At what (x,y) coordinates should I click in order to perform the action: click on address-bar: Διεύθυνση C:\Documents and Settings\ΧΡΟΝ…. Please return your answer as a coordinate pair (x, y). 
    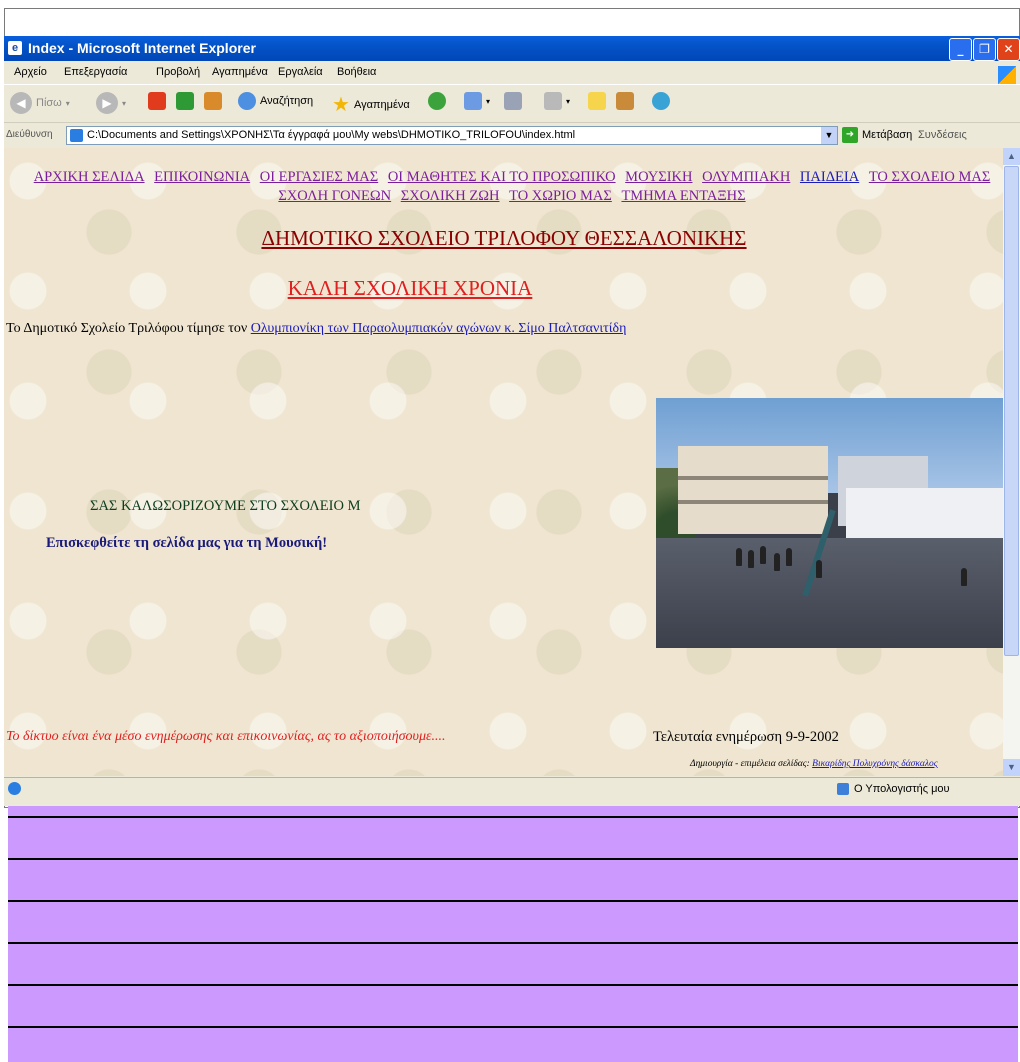
    Looking at the image, I should click on (512, 134).